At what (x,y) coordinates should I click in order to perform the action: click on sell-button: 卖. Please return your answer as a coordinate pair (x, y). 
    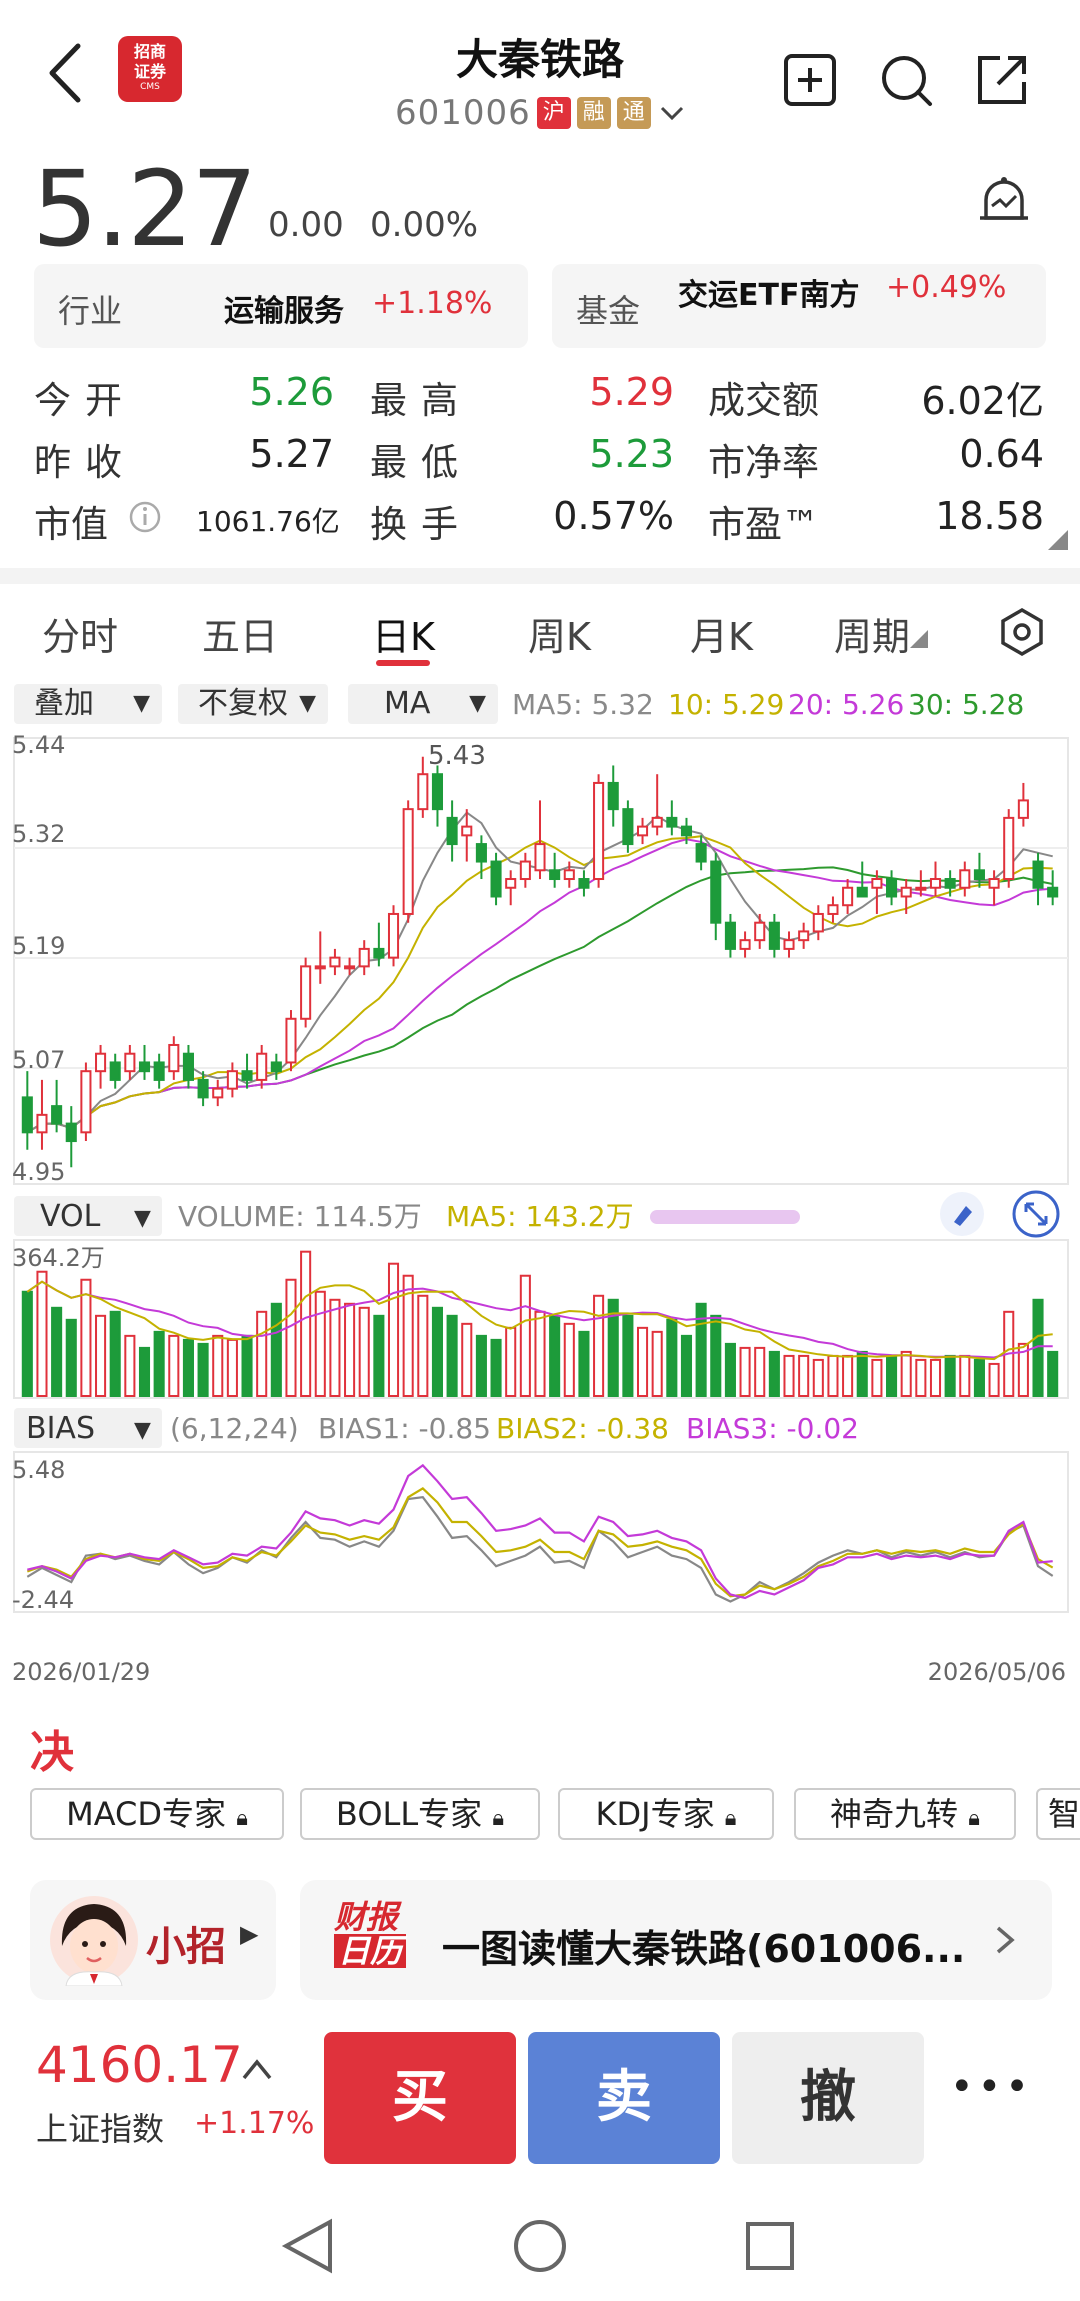
    Looking at the image, I should click on (624, 2098).